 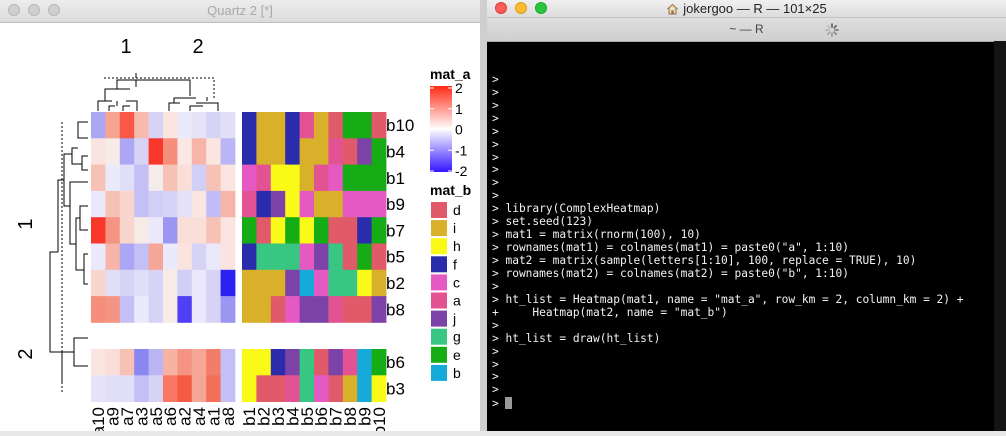 What do you see at coordinates (450, 281) in the screenshot?
I see `legend-mat-b: mat_bdihfcajgeb` at bounding box center [450, 281].